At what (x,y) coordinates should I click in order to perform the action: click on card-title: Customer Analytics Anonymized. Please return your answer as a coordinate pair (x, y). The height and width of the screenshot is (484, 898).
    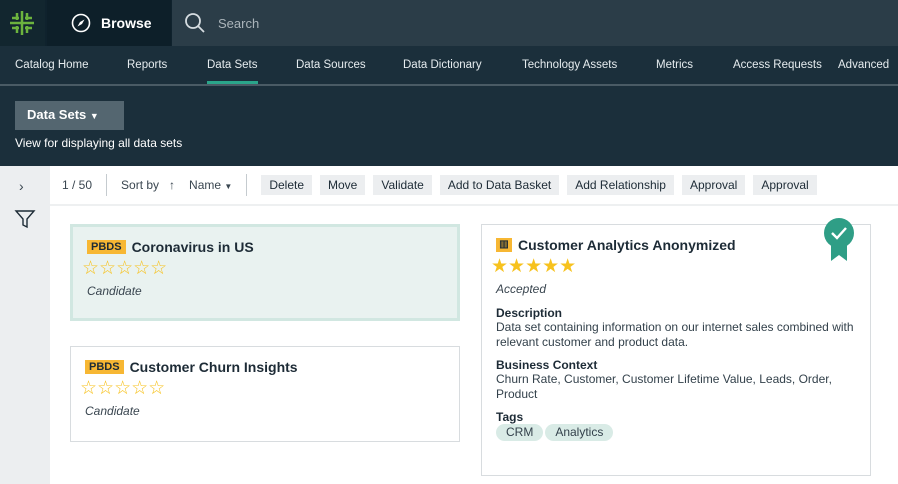
    Looking at the image, I should click on (627, 245).